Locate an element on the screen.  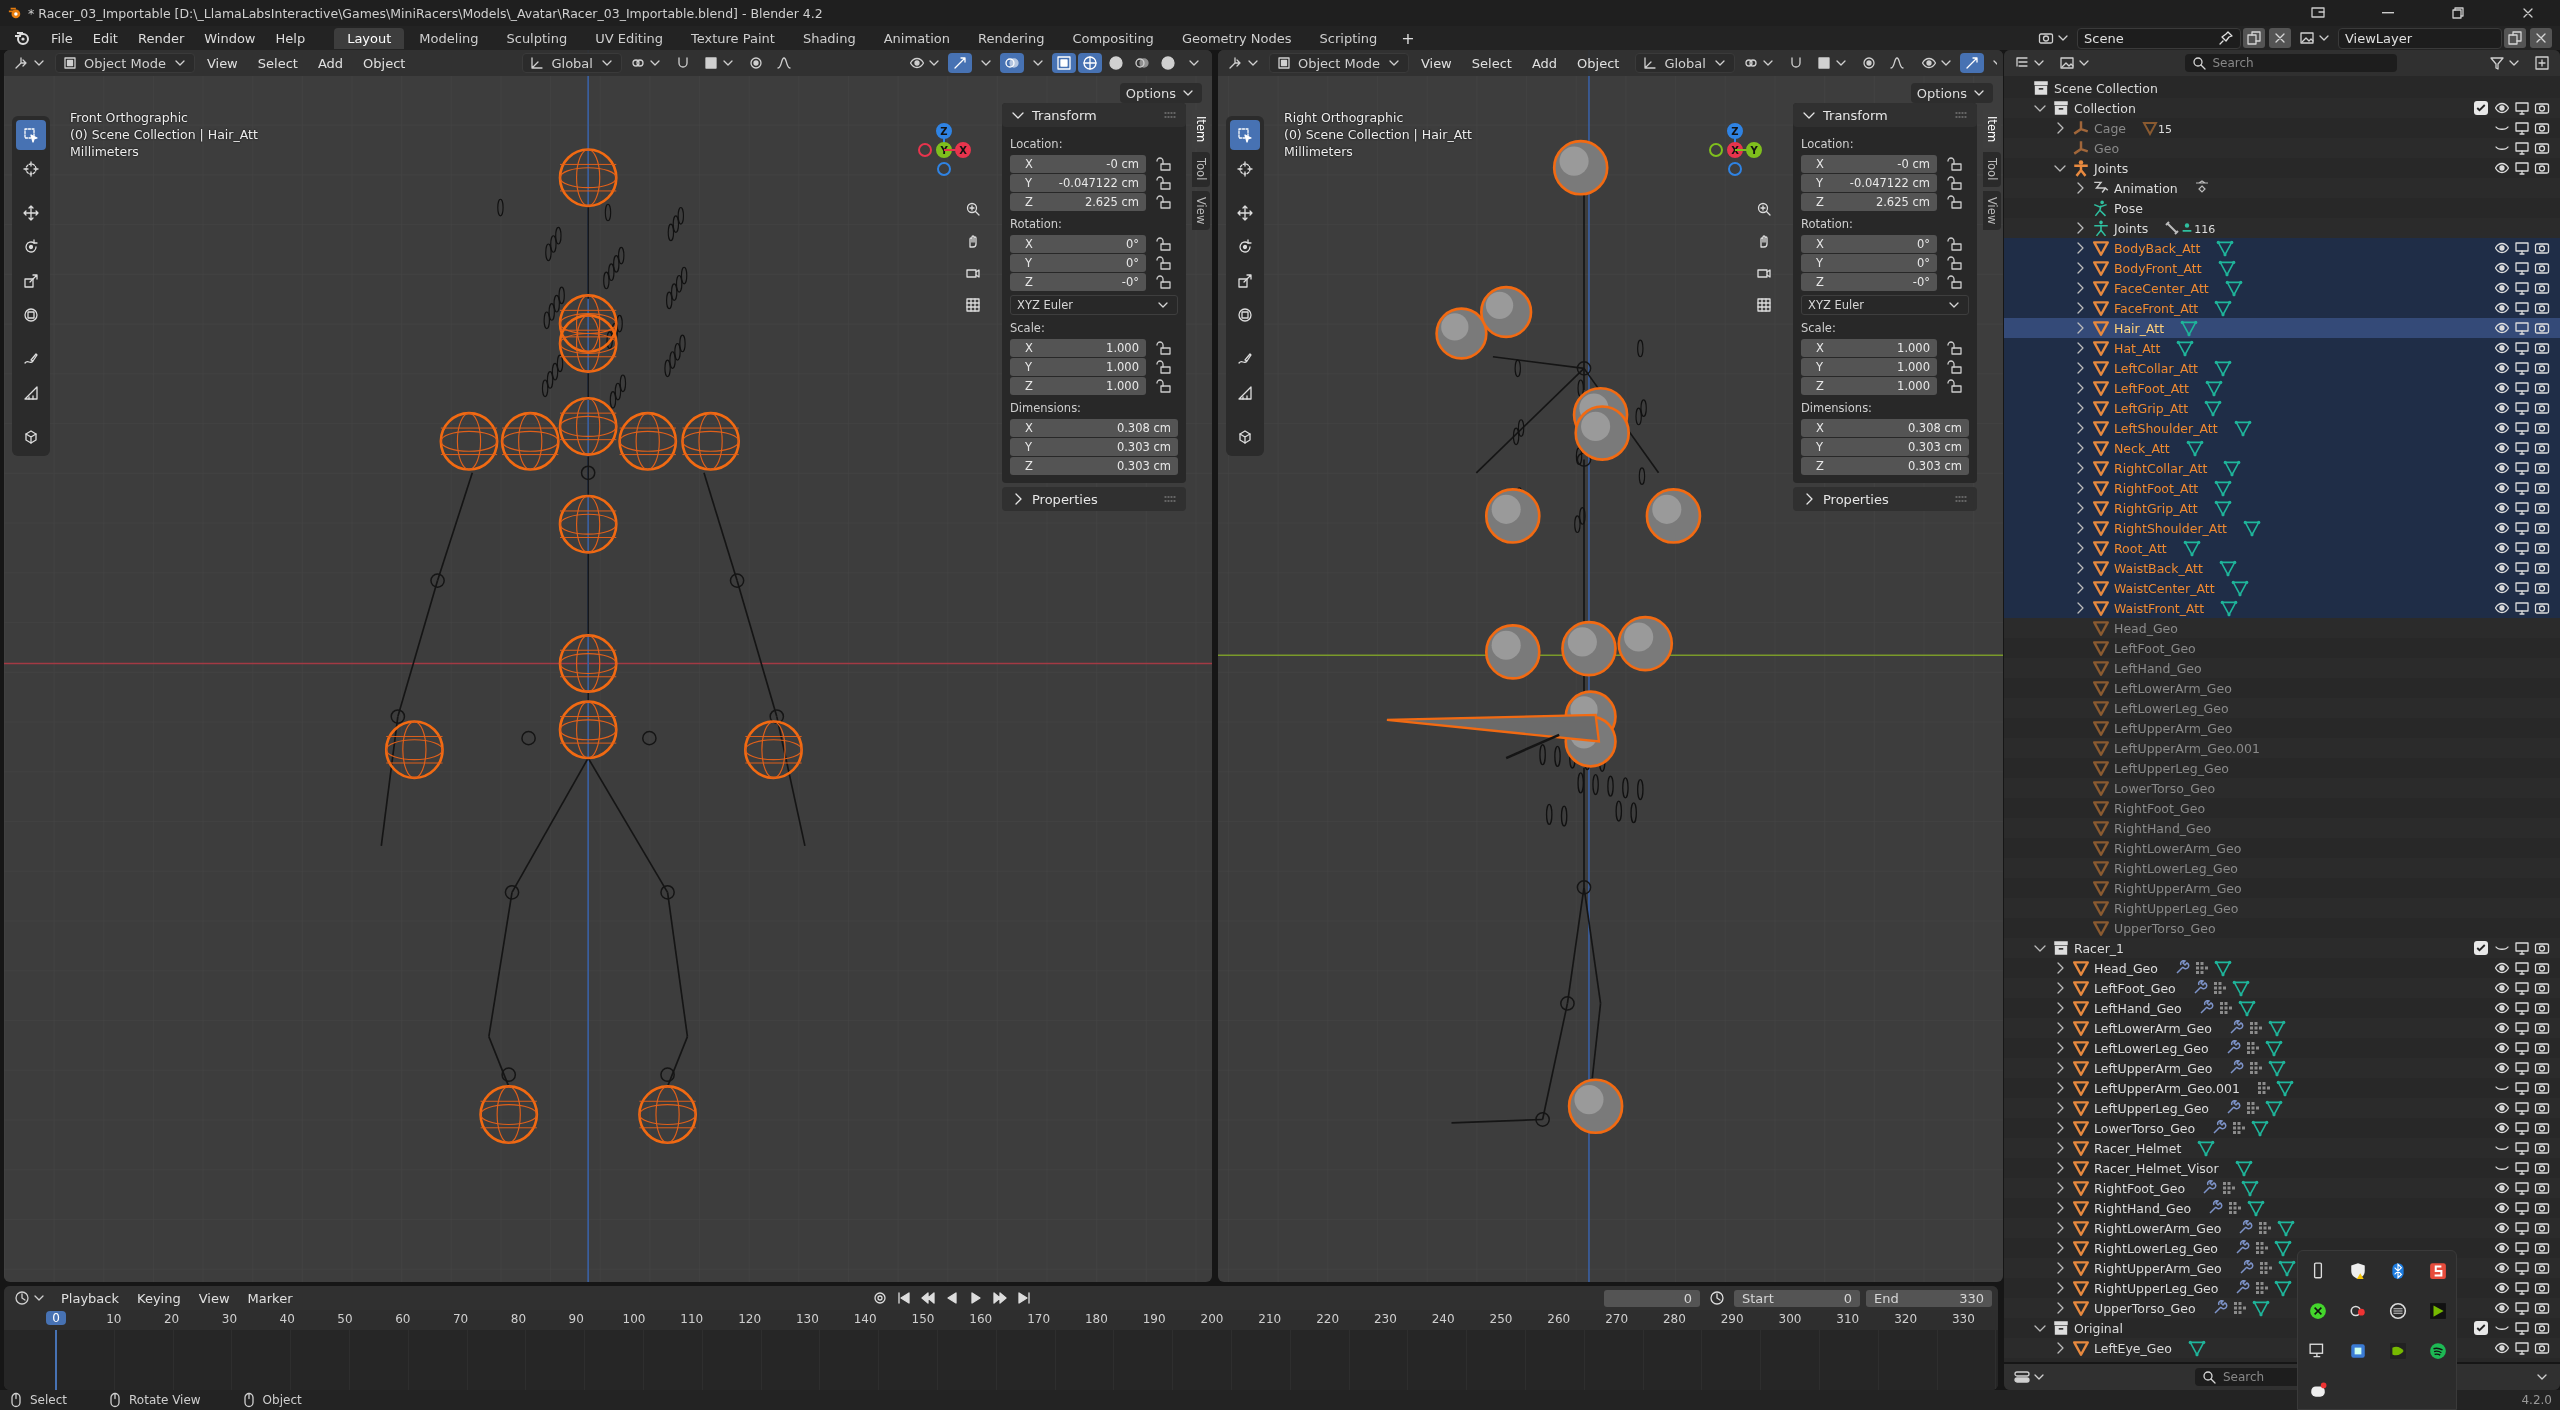
workspace-tab: Scripting is located at coordinates (1348, 38).